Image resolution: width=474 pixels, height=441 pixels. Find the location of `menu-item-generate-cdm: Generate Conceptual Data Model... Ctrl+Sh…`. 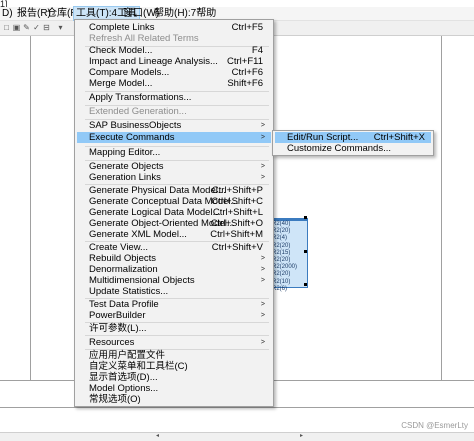

menu-item-generate-cdm: Generate Conceptual Data Model... Ctrl+Sh… is located at coordinates (174, 201).